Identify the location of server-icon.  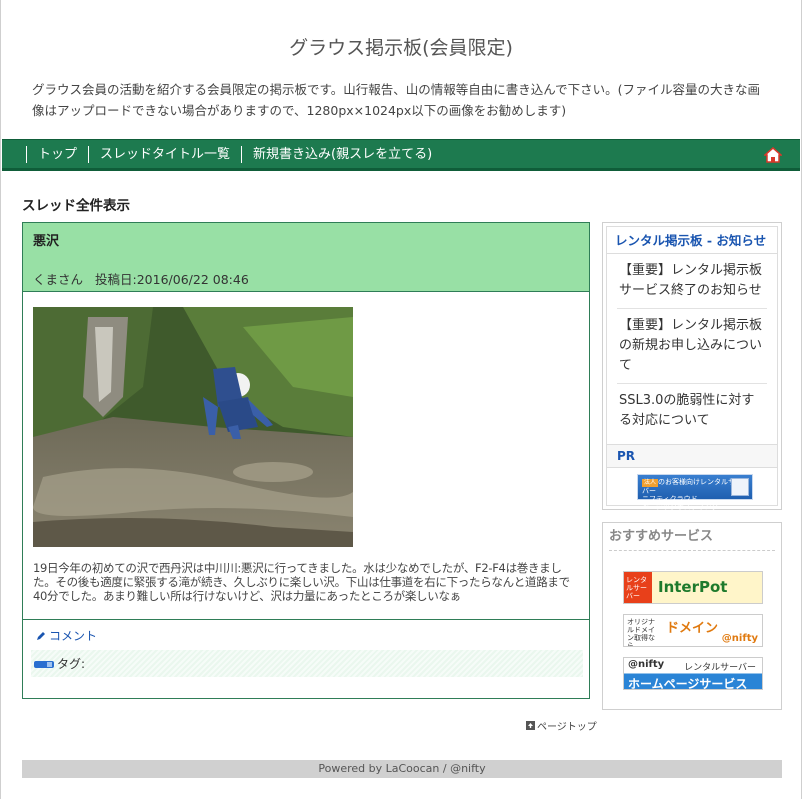
(740, 487).